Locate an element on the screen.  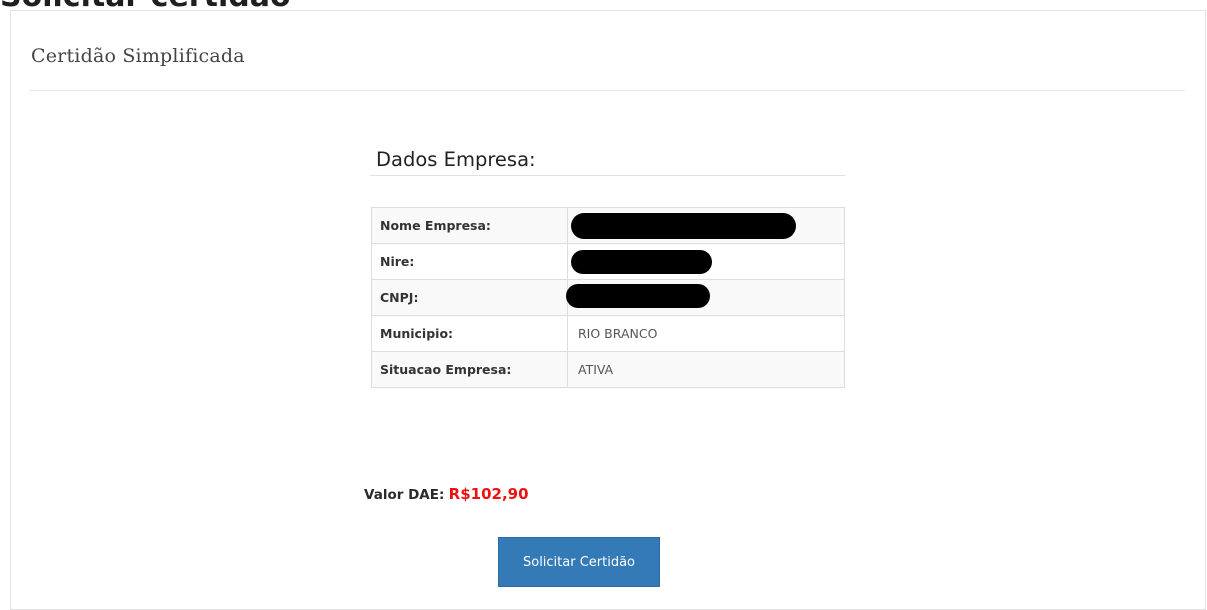
section-divider is located at coordinates (607, 175).